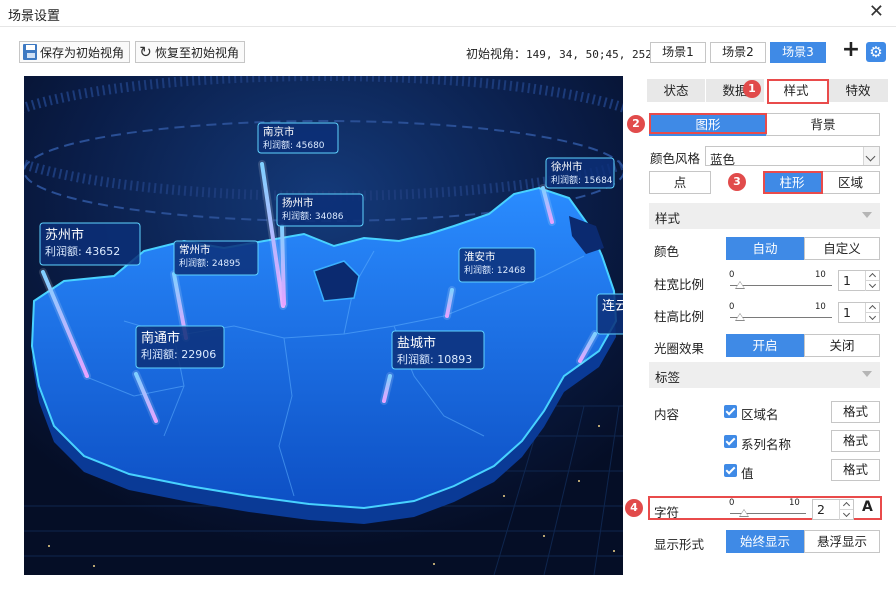  I want to click on bar-width-value: 1, so click(847, 280).